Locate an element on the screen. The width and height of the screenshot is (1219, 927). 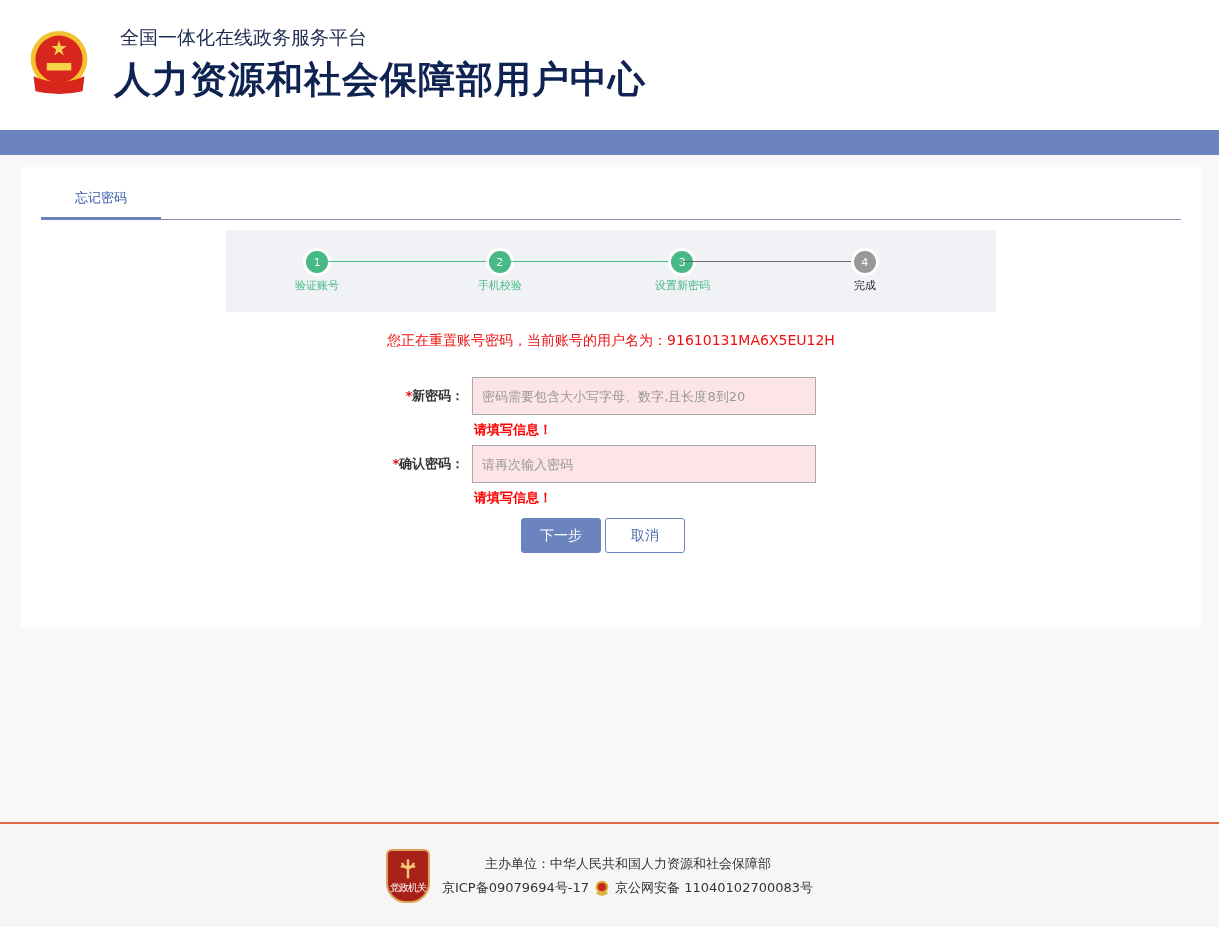
password-field: 请再次输入密码 is located at coordinates (644, 464).